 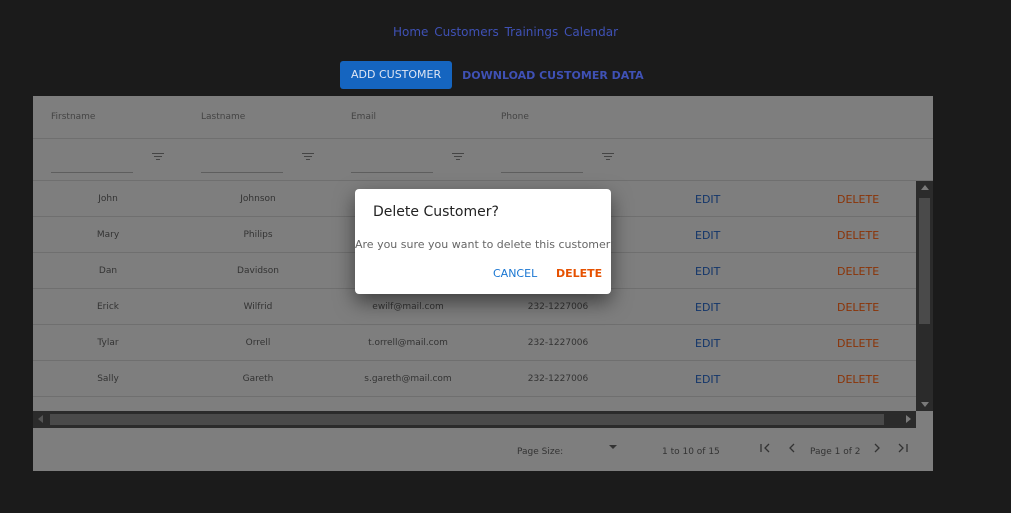 What do you see at coordinates (579, 273) in the screenshot?
I see `confirm-delete-button: DELETE` at bounding box center [579, 273].